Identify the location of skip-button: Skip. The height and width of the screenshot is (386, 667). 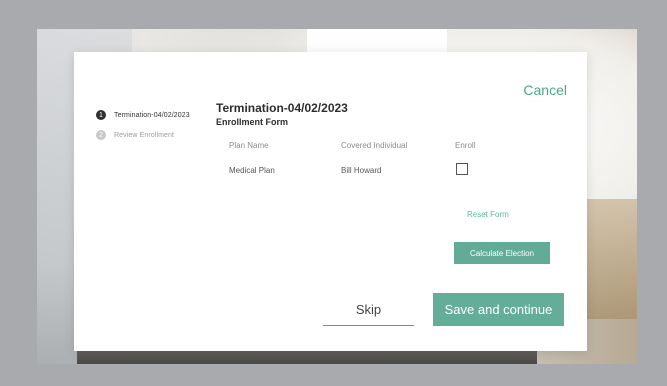
(368, 309).